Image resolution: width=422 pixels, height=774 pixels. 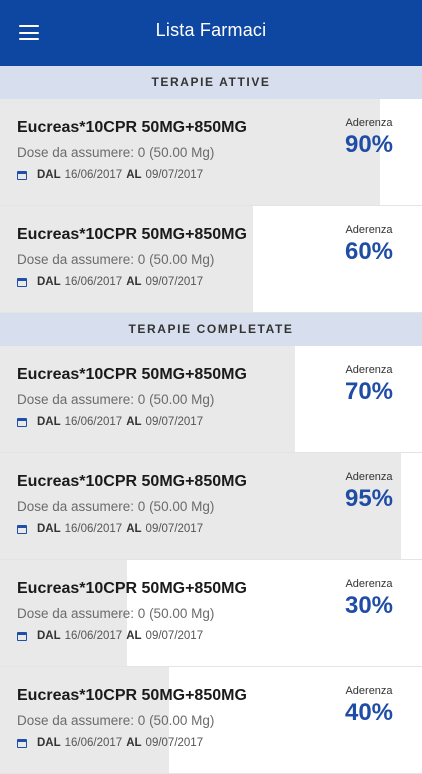 I want to click on section-header: TERAPIE ATTIVE, so click(x=211, y=82).